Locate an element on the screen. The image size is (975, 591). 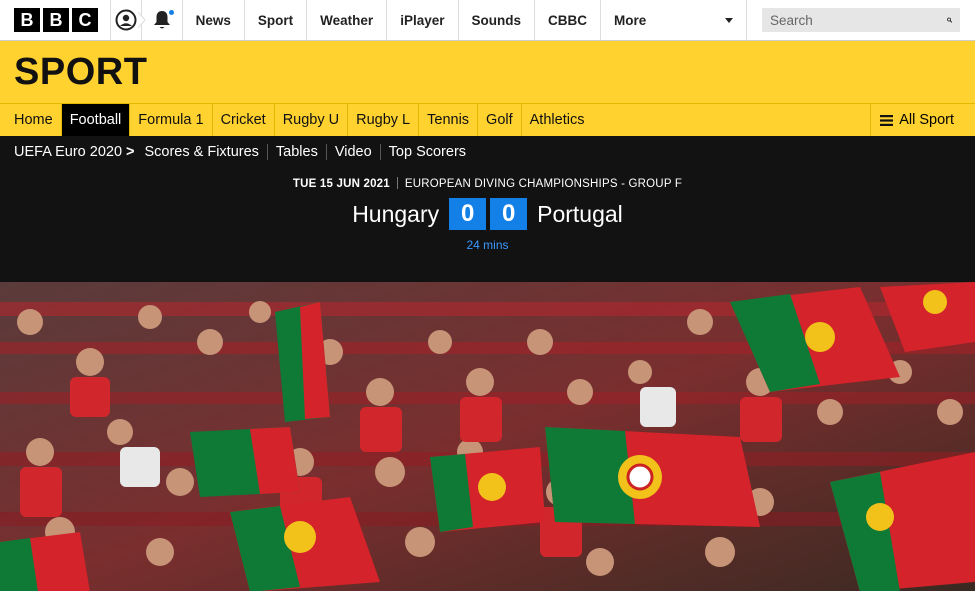
account-button is located at coordinates (128, 20).